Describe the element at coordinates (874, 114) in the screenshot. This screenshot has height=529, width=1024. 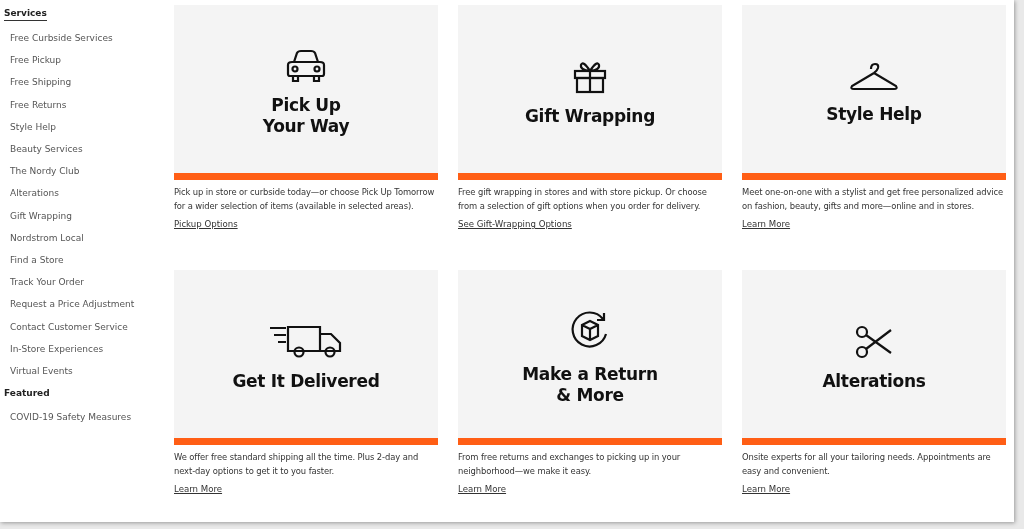
I see `card-title: Style Help` at that location.